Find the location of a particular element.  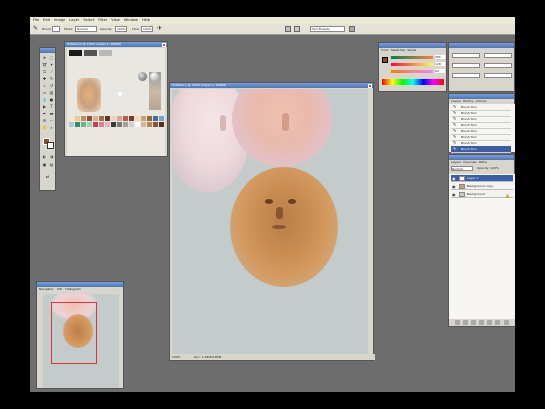

gradient-tool-icon: ▥ is located at coordinates (51, 92).